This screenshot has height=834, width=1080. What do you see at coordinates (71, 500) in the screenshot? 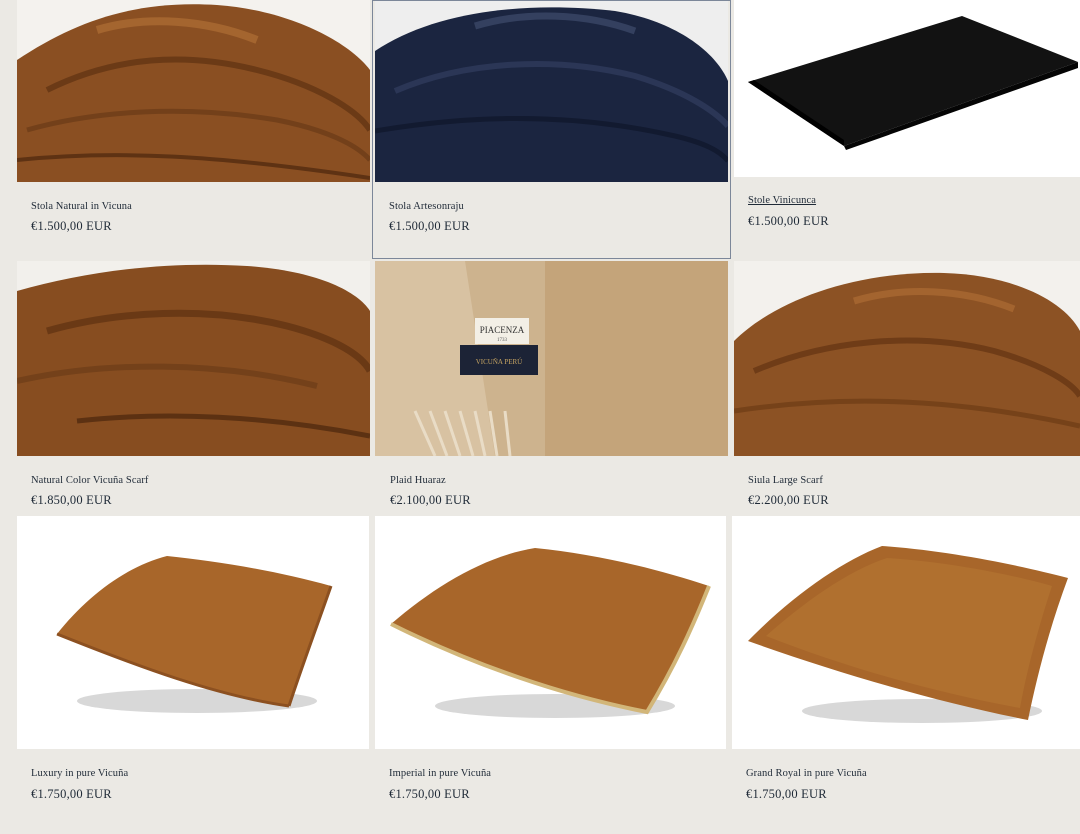
I see `product-price: €1.850,00 EUR` at bounding box center [71, 500].